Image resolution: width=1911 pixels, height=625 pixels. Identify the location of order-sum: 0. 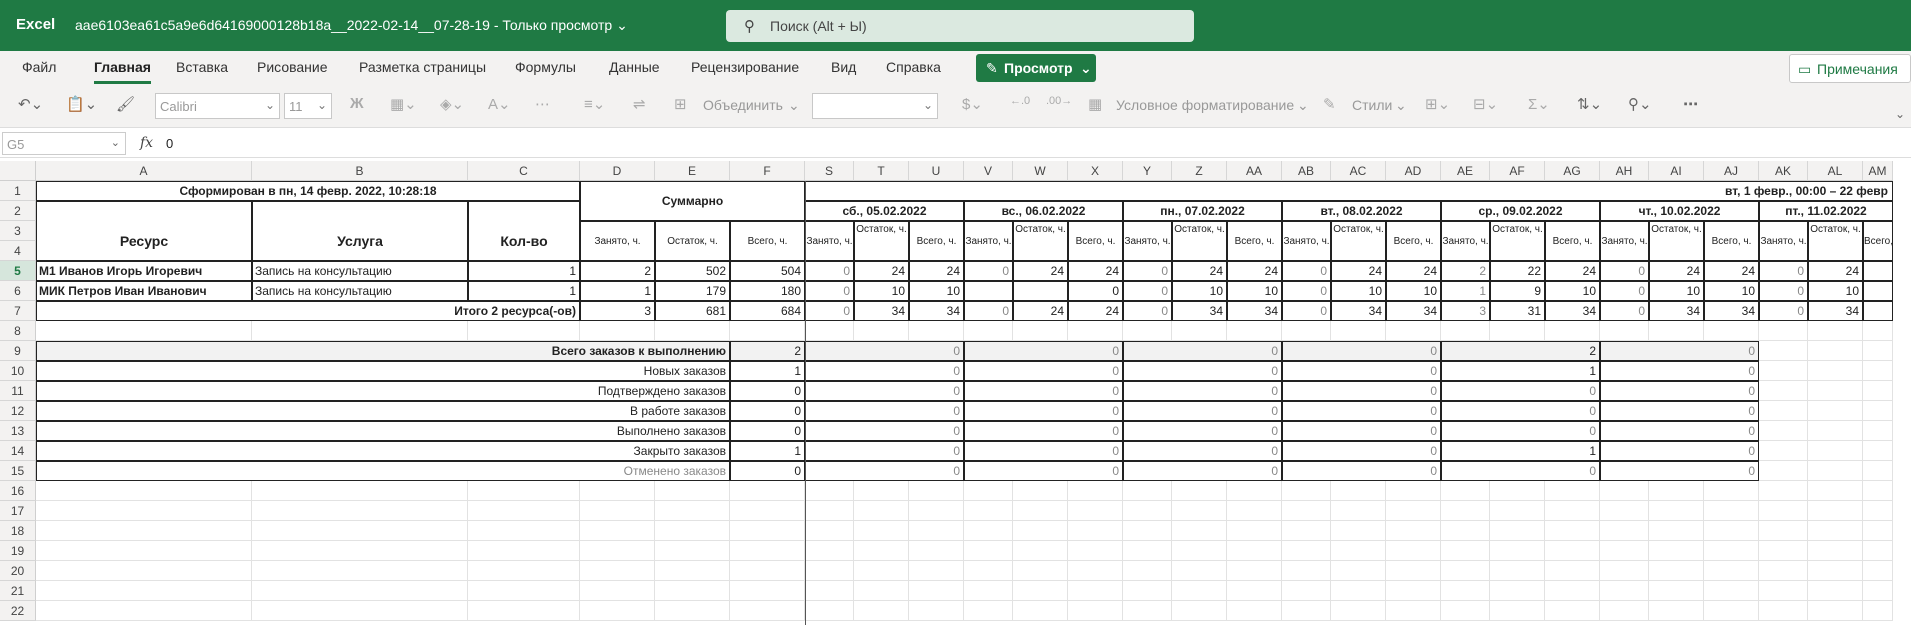
(767, 391).